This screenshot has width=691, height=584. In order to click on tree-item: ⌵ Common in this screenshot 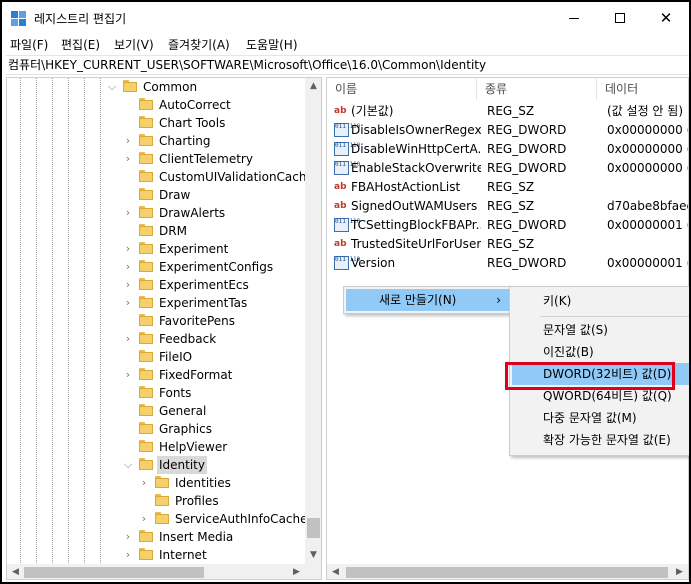, I will do `click(156, 87)`.